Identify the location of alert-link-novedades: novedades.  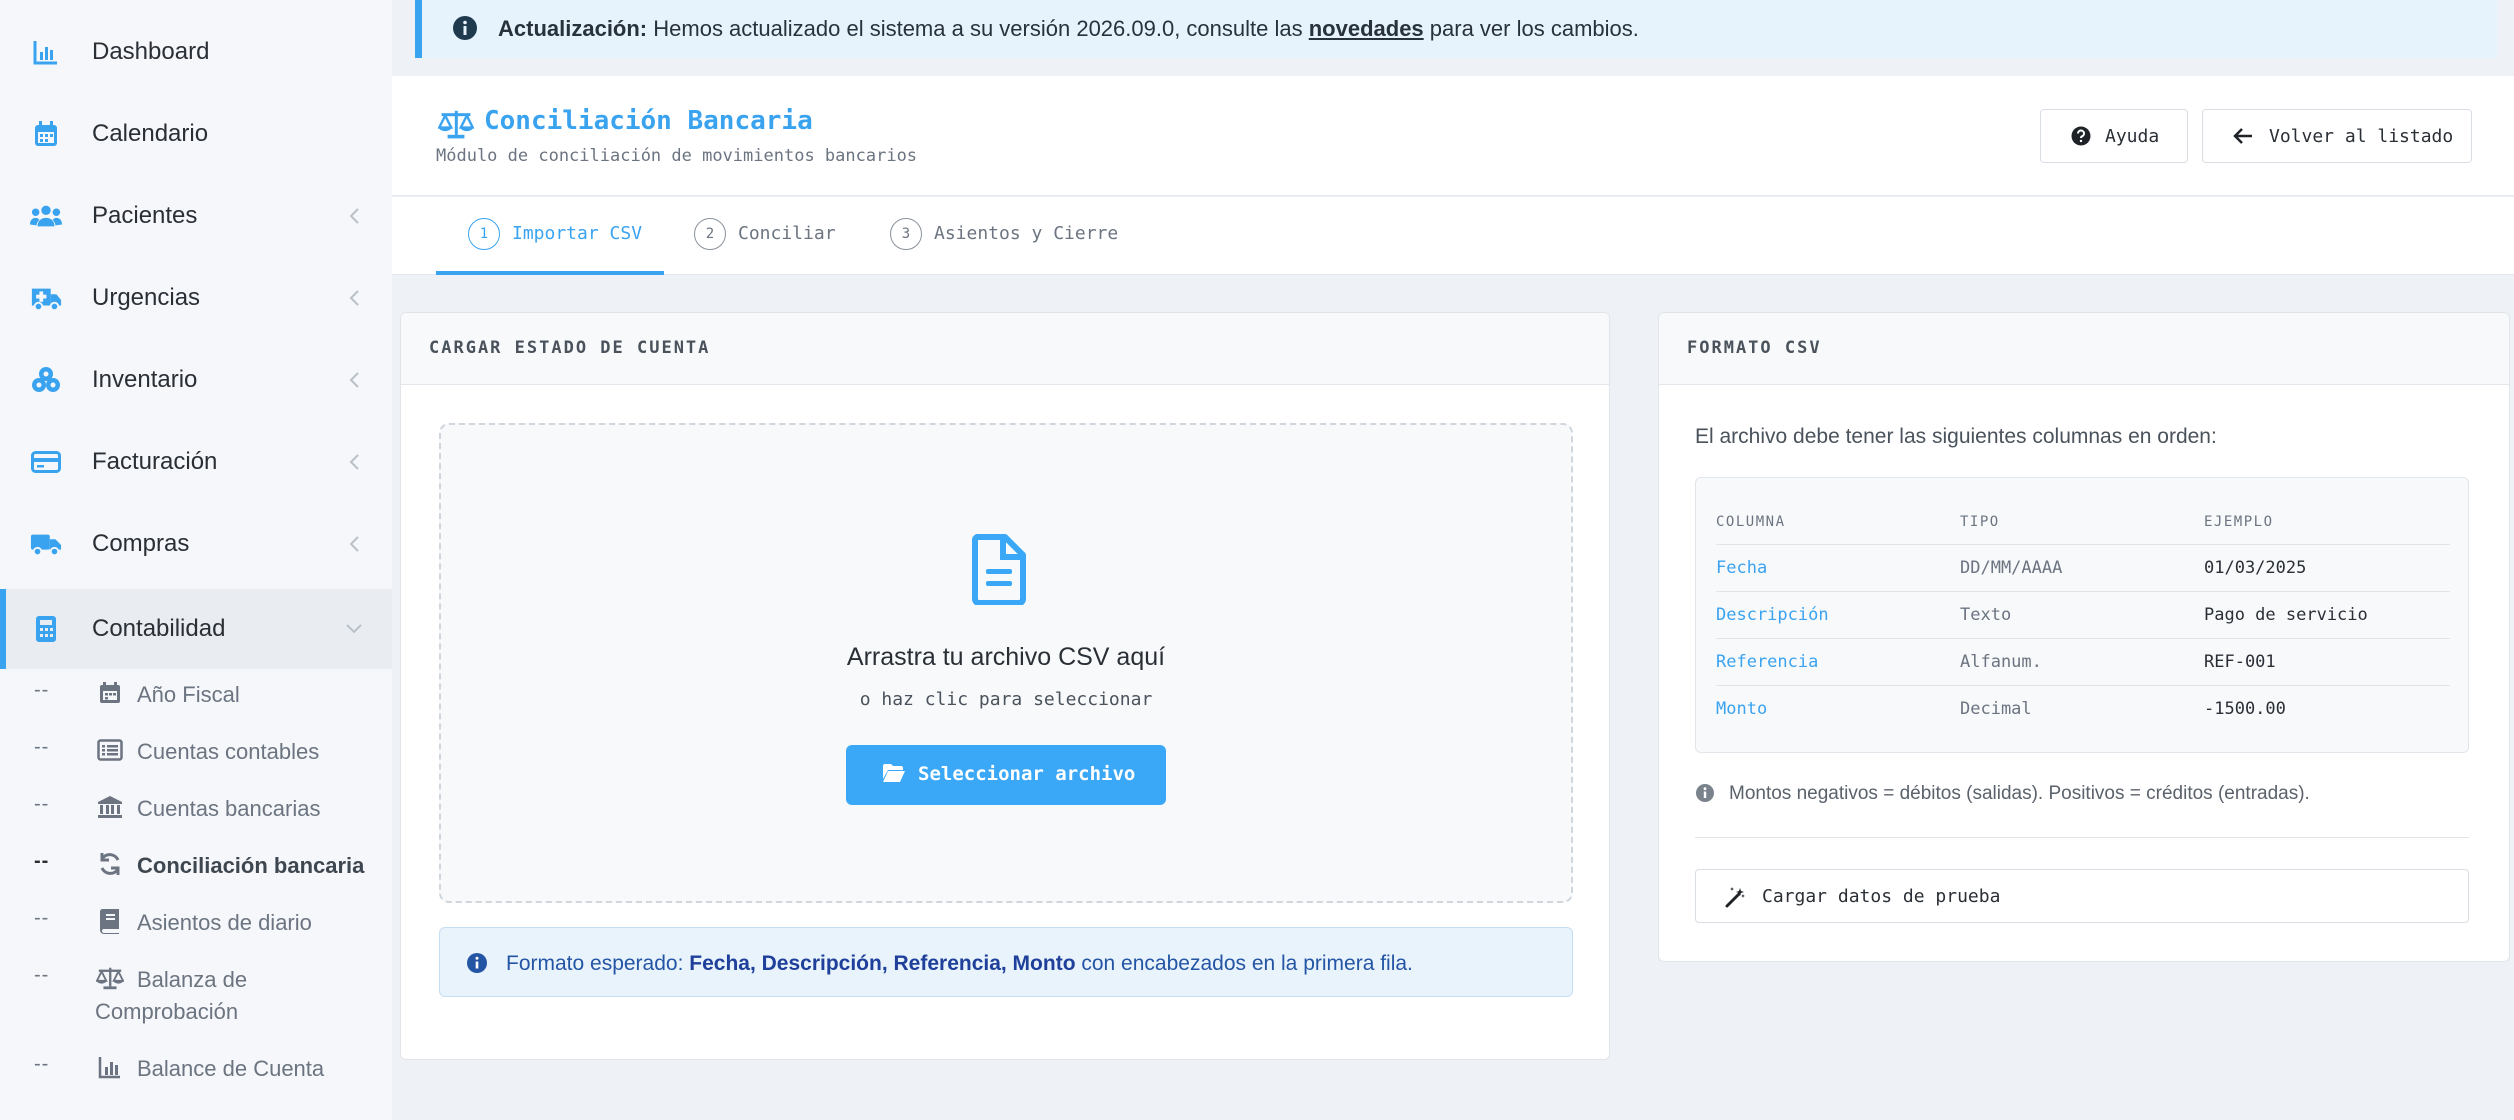
(1366, 28).